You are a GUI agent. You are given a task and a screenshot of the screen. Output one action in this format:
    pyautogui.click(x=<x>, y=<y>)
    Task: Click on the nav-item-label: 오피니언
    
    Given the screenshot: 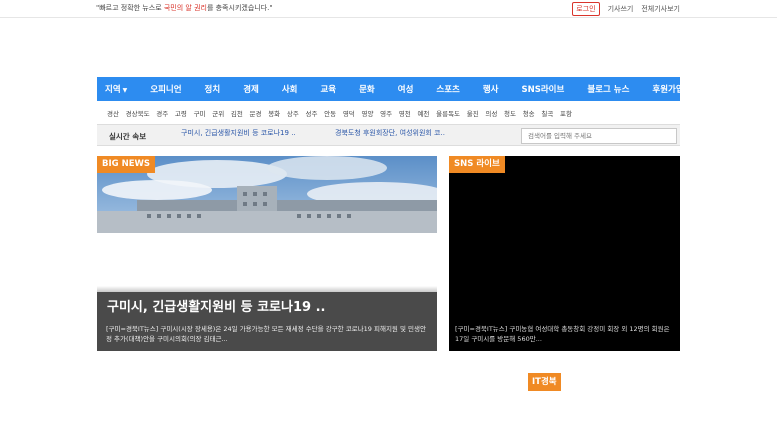 What is the action you would take?
    pyautogui.click(x=166, y=90)
    